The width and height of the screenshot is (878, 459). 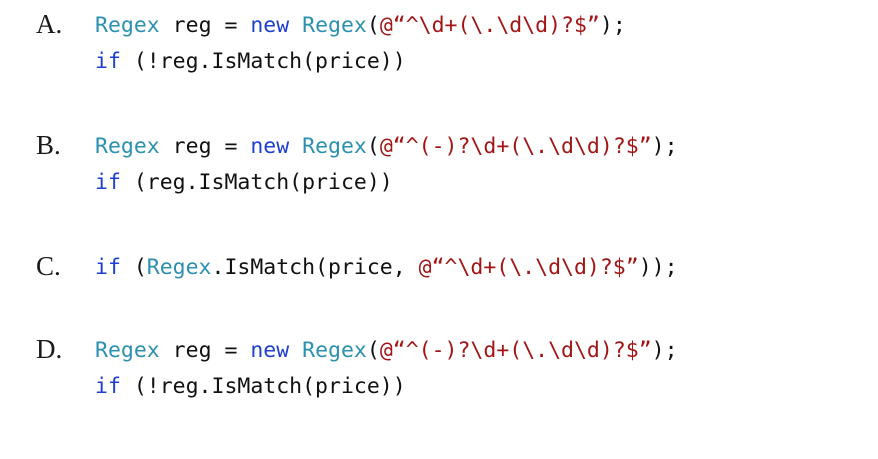 I want to click on option-d-code-line-2: if (!reg.IsMatch(price)), so click(x=250, y=387).